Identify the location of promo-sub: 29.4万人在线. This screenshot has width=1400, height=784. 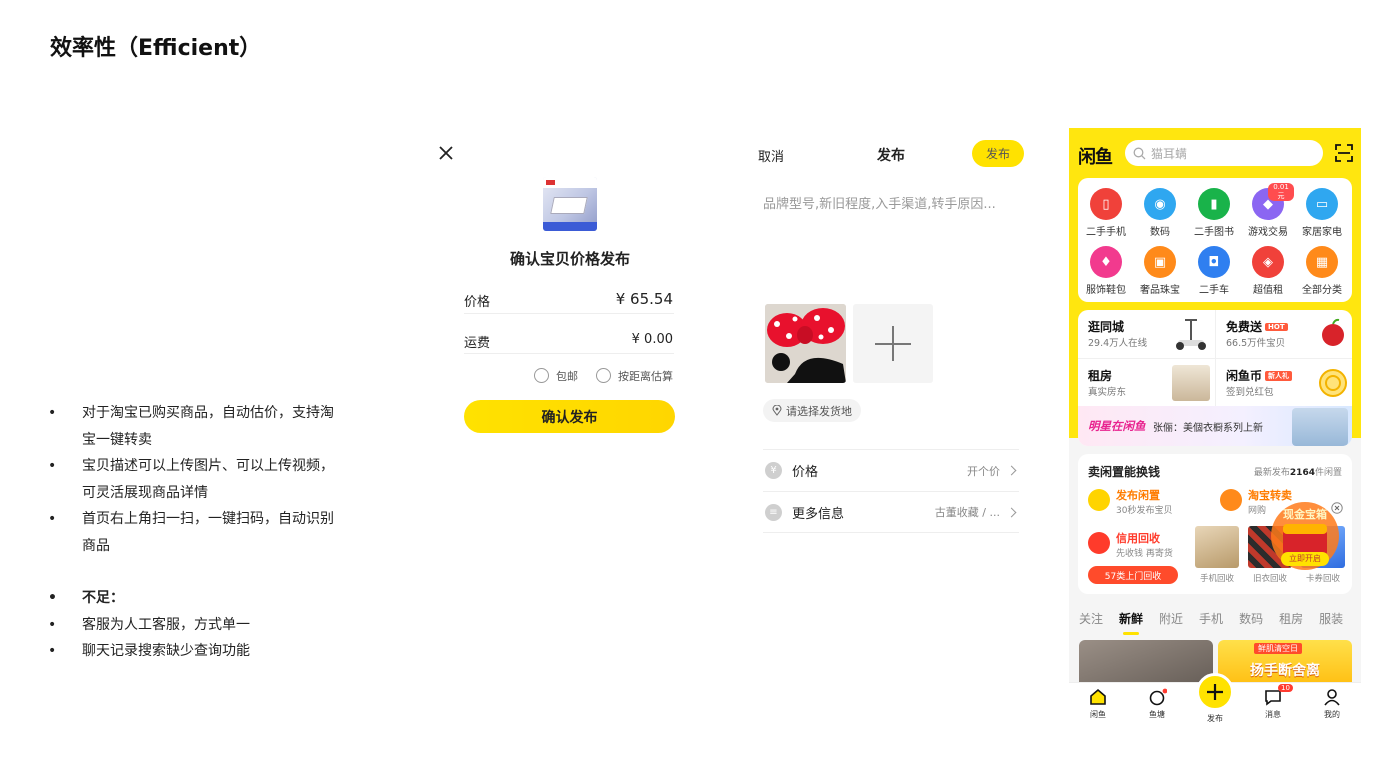
(1118, 343).